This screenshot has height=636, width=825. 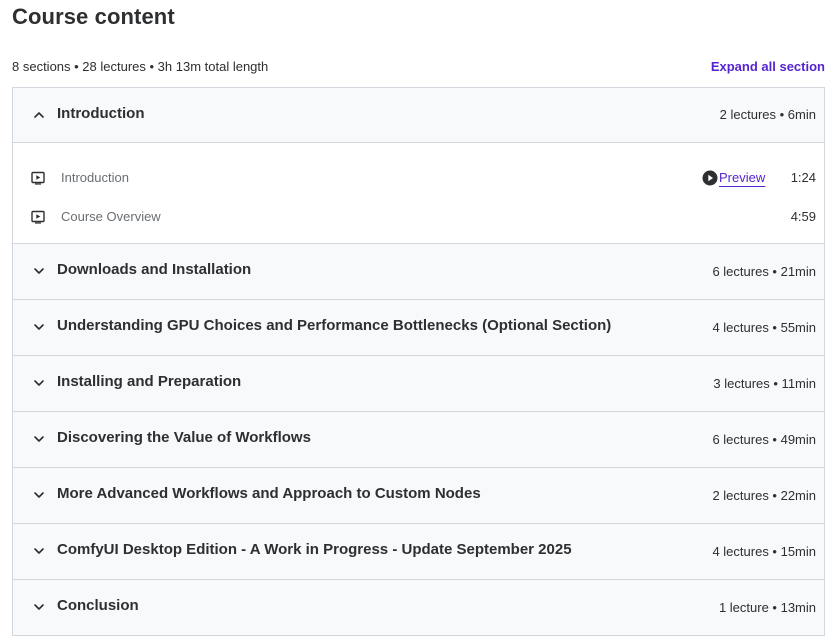 What do you see at coordinates (767, 607) in the screenshot?
I see `section-meta: 1 lecture • 13min` at bounding box center [767, 607].